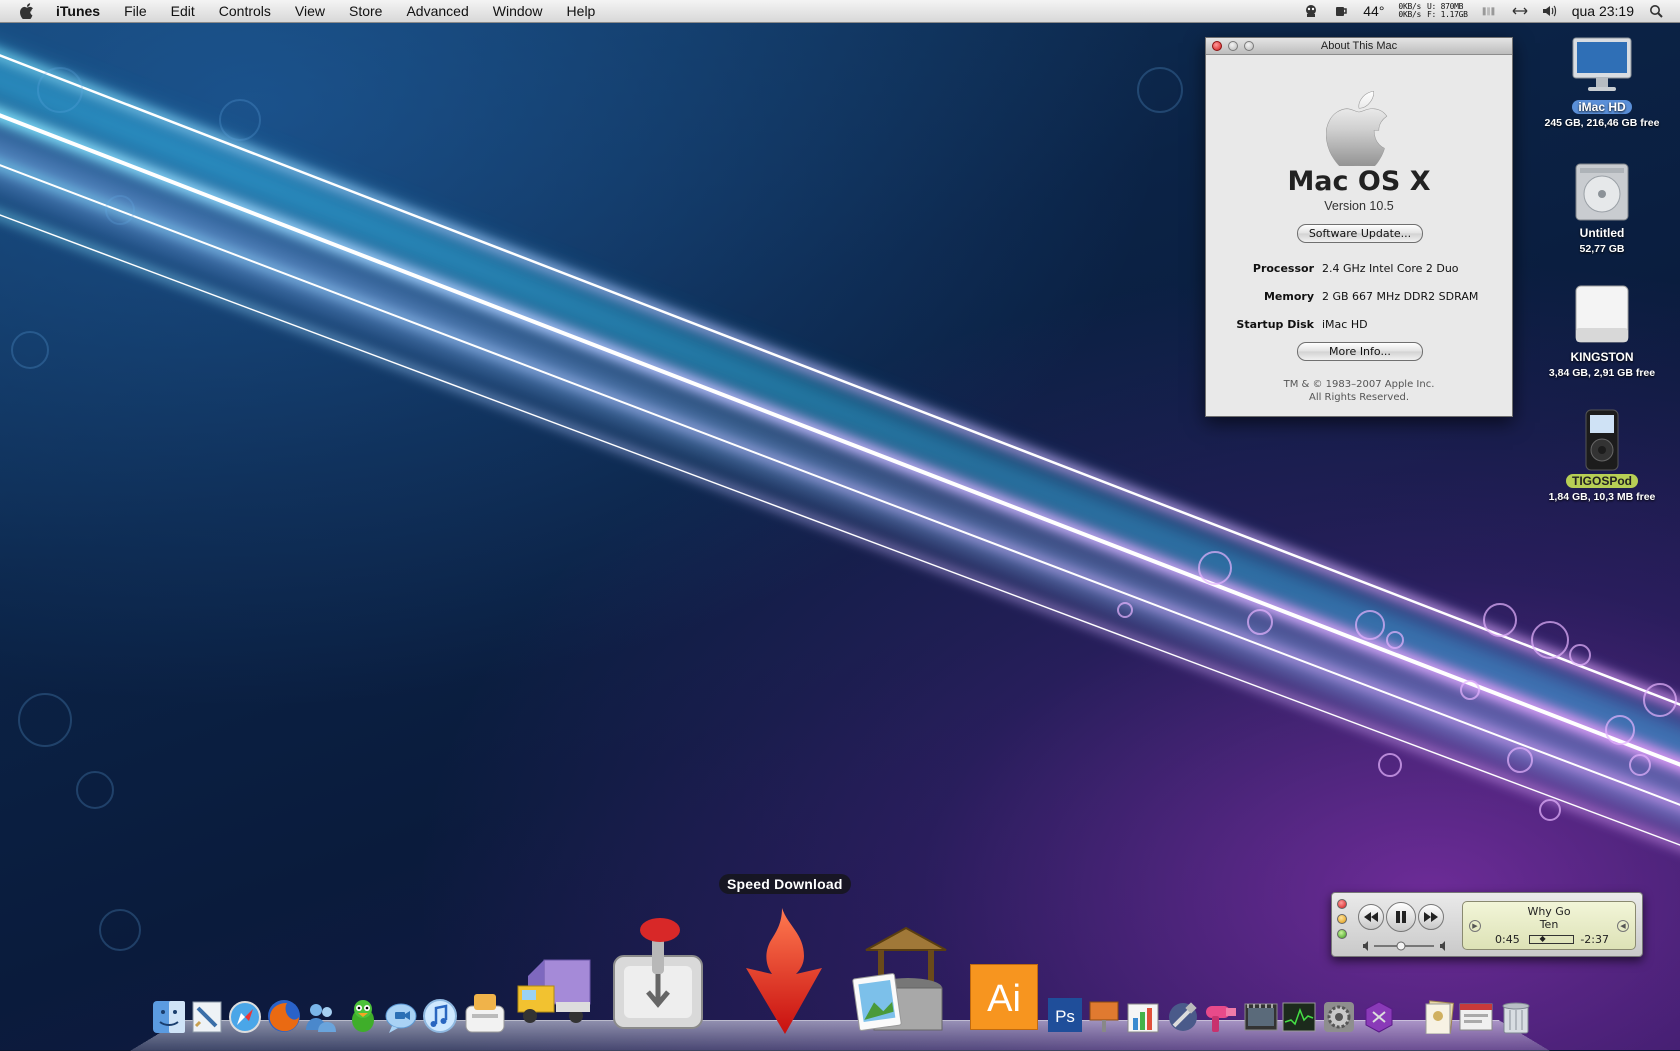 The height and width of the screenshot is (1051, 1680). Describe the element at coordinates (1549, 911) in the screenshot. I see `track-title: Why Go` at that location.